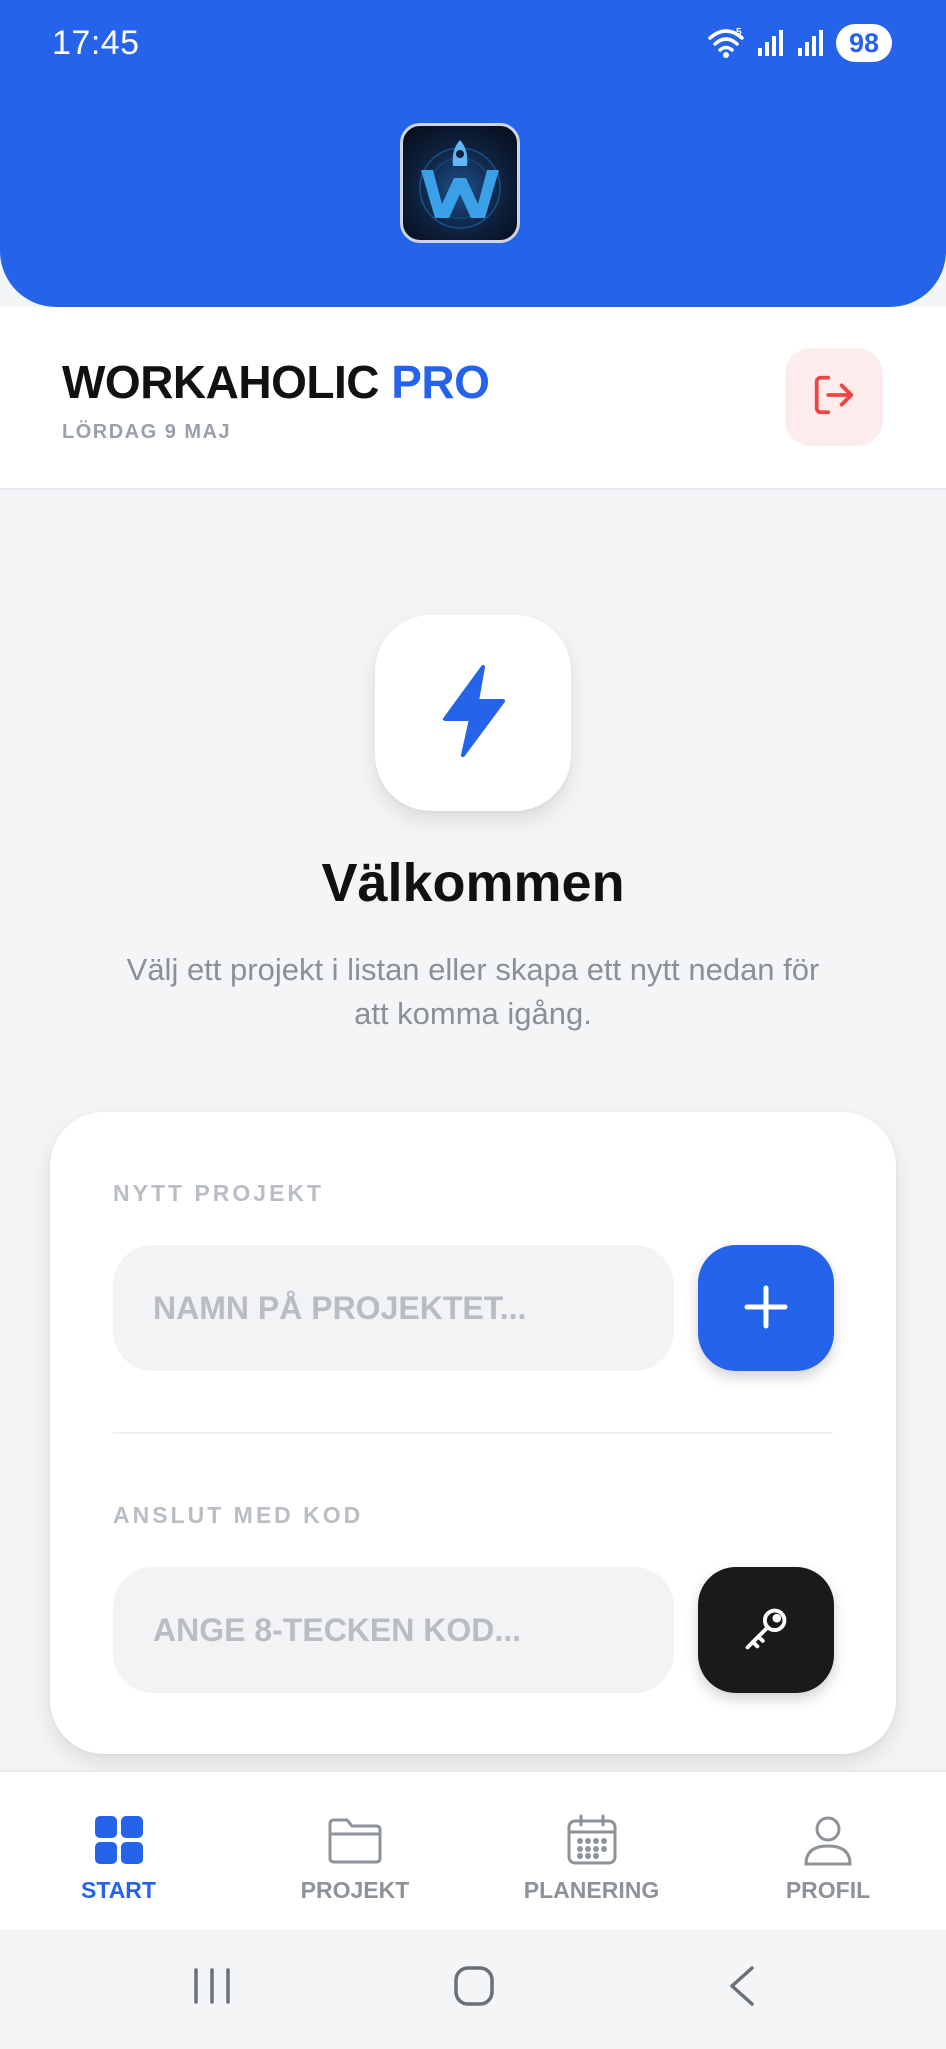  I want to click on project-name-input, so click(393, 1308).